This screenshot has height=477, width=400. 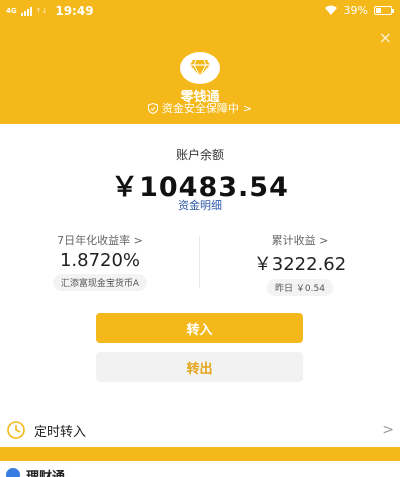 What do you see at coordinates (300, 240) in the screenshot?
I see `earnings-label: 累计收益 >` at bounding box center [300, 240].